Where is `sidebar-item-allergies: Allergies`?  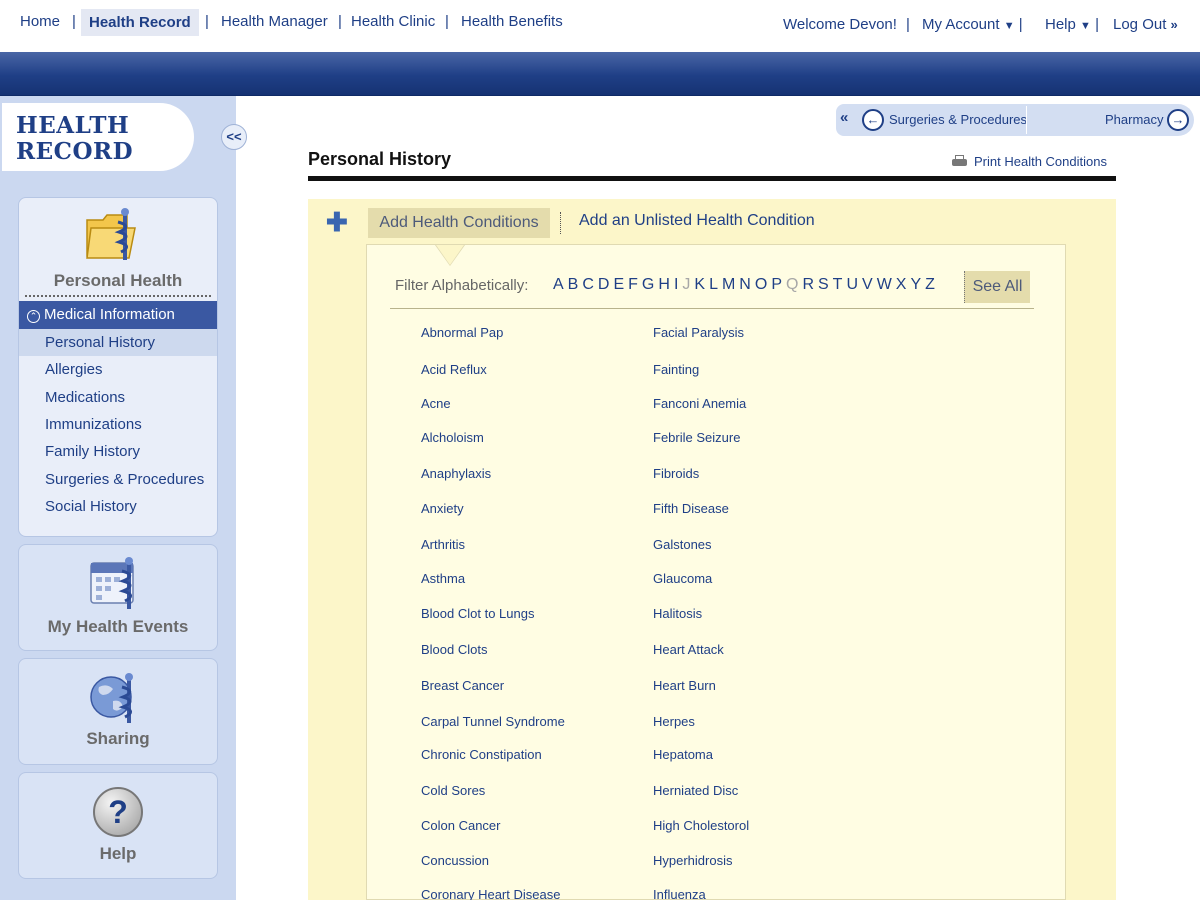
sidebar-item-allergies: Allergies is located at coordinates (118, 369).